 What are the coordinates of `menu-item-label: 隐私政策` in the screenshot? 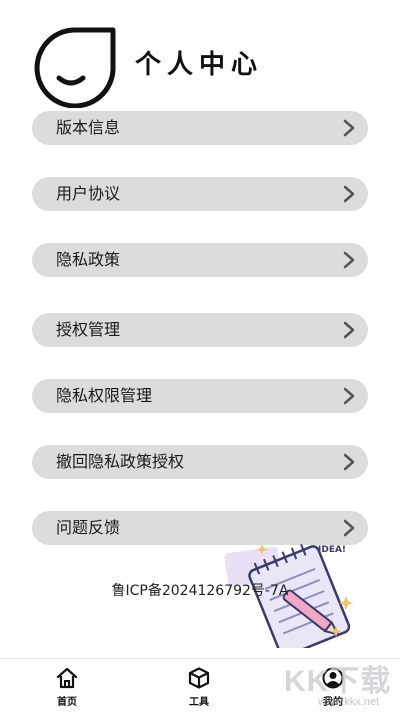 It's located at (88, 259).